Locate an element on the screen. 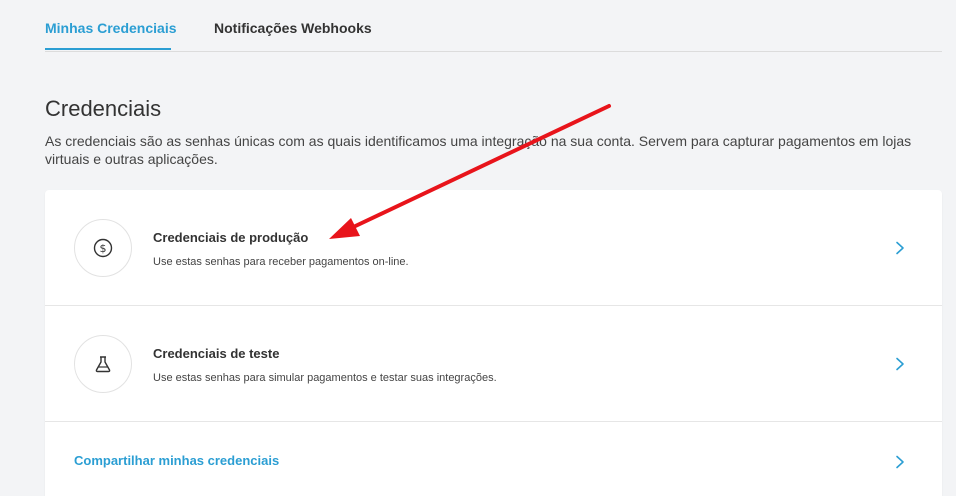 This screenshot has height=496, width=956. icon-badge is located at coordinates (103, 364).